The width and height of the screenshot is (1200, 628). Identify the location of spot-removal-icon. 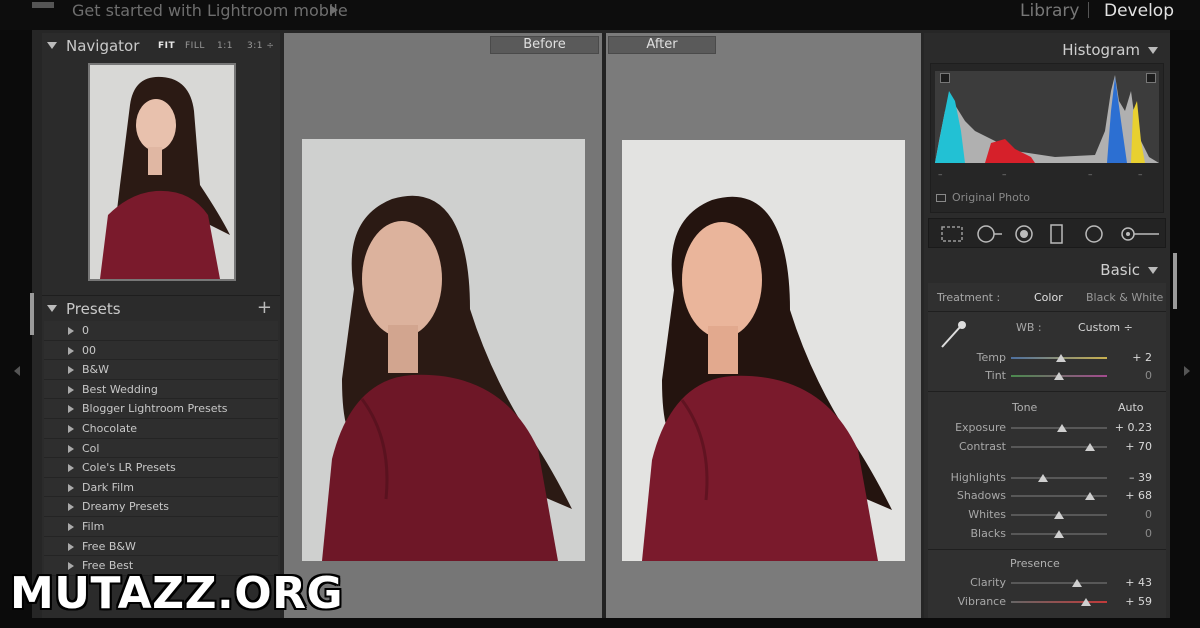
(990, 234).